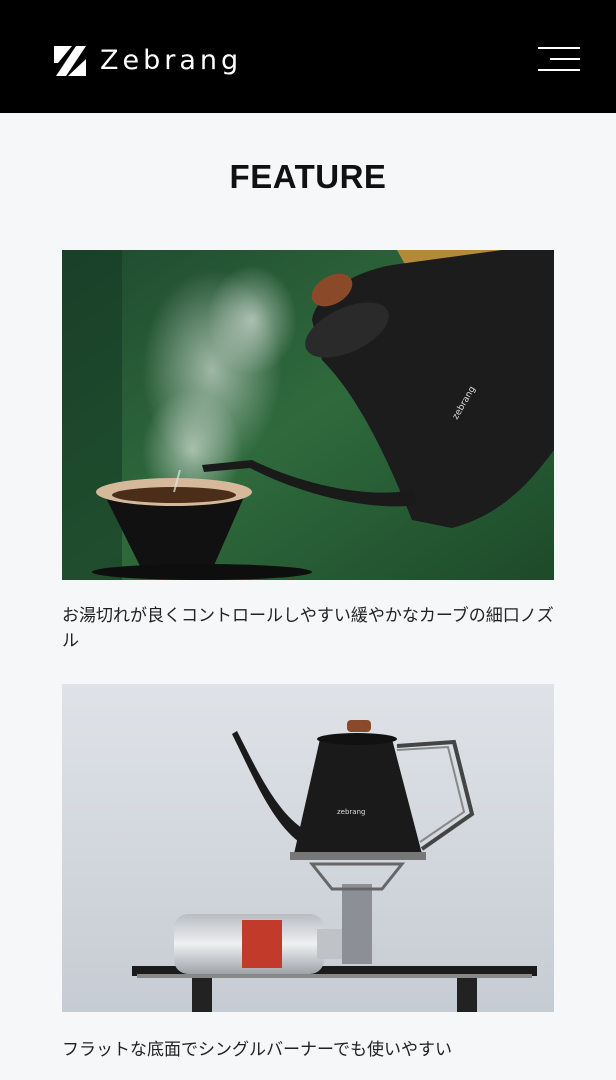 Image resolution: width=616 pixels, height=1080 pixels. I want to click on feature-caption: お湯切れが良くコントロールしやすい緩やかなカーブの細口ノズル, so click(308, 628).